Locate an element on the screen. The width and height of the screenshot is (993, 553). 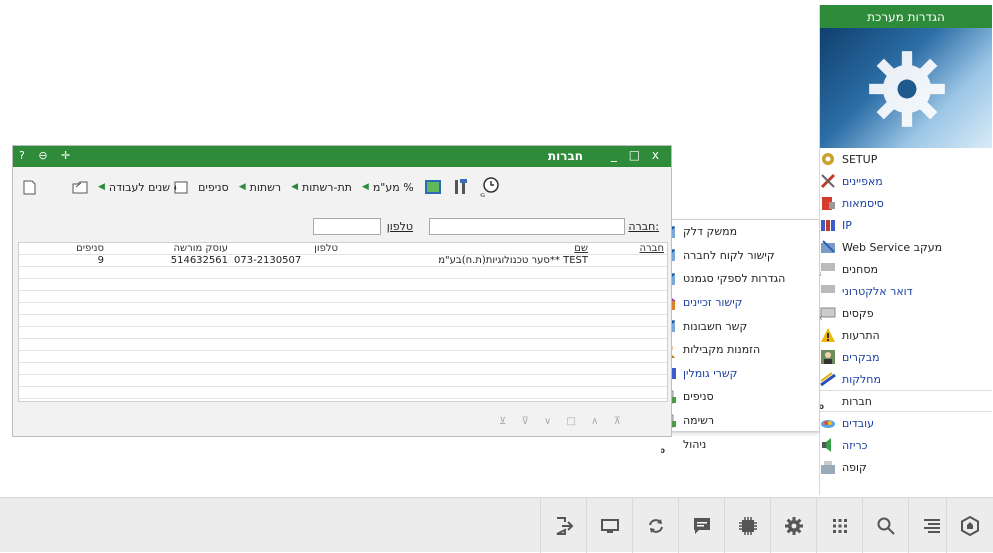
submenu-item-accounts-link: קשר חשבונות is located at coordinates (740, 326).